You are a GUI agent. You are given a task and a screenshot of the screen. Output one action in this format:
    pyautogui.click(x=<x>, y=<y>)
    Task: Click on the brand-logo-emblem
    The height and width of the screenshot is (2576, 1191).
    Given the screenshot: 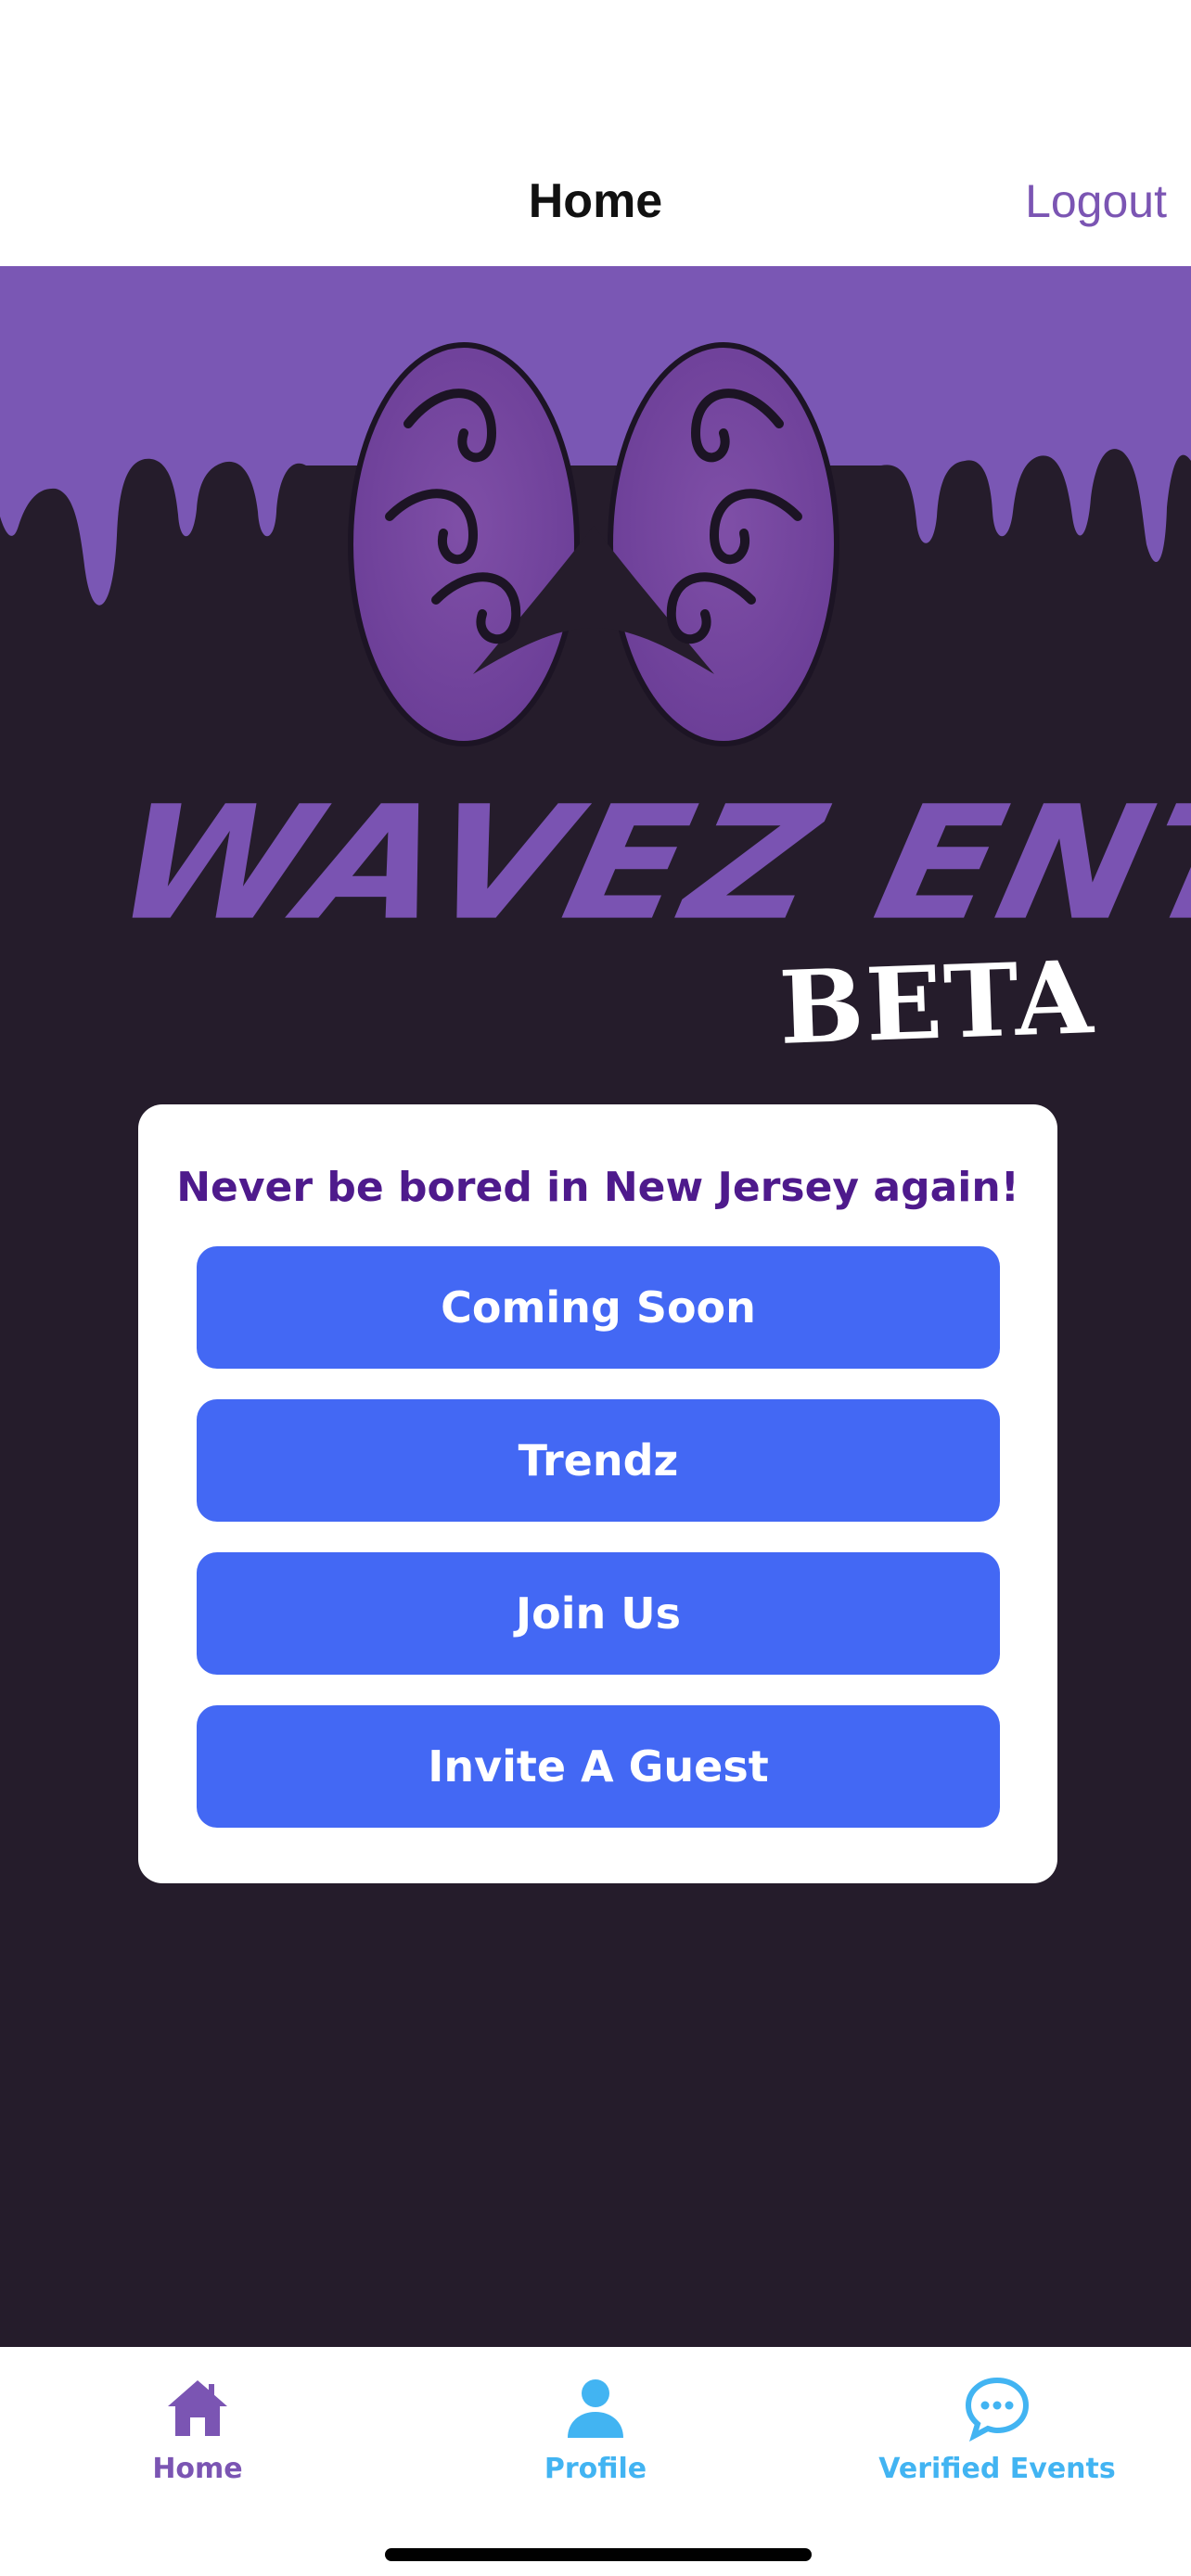 What is the action you would take?
    pyautogui.click(x=593, y=544)
    